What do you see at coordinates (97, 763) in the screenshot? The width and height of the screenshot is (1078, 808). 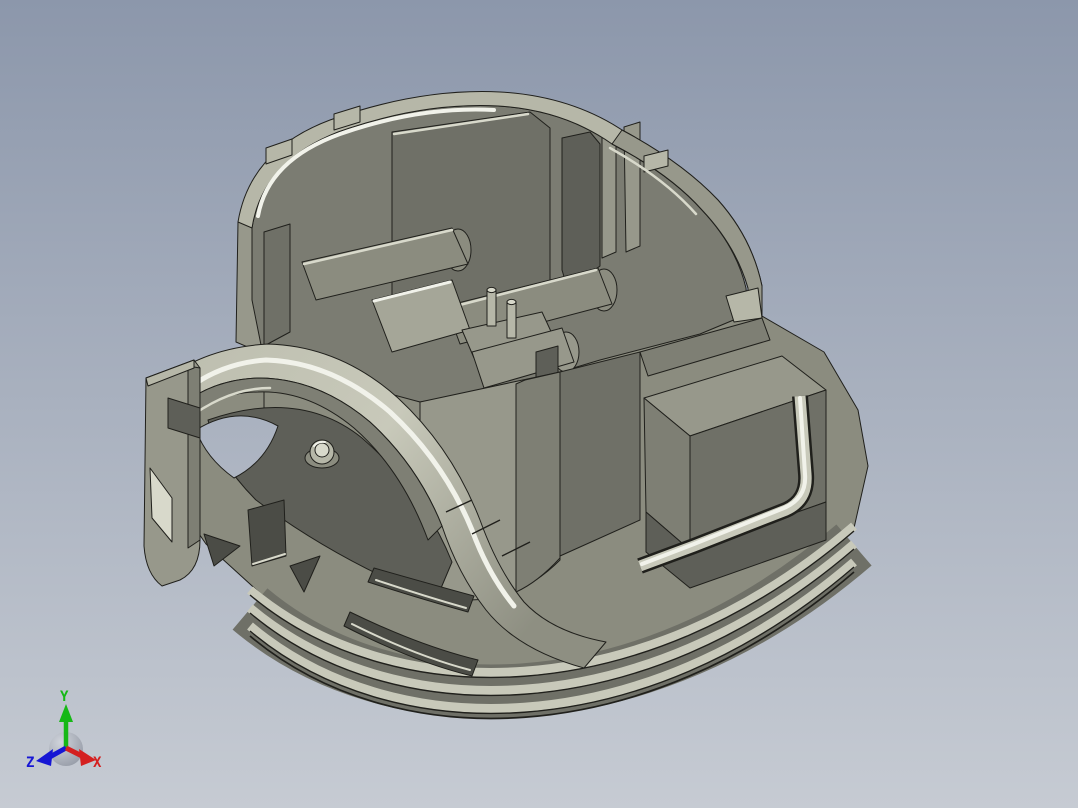 I see `axis-x-label: X` at bounding box center [97, 763].